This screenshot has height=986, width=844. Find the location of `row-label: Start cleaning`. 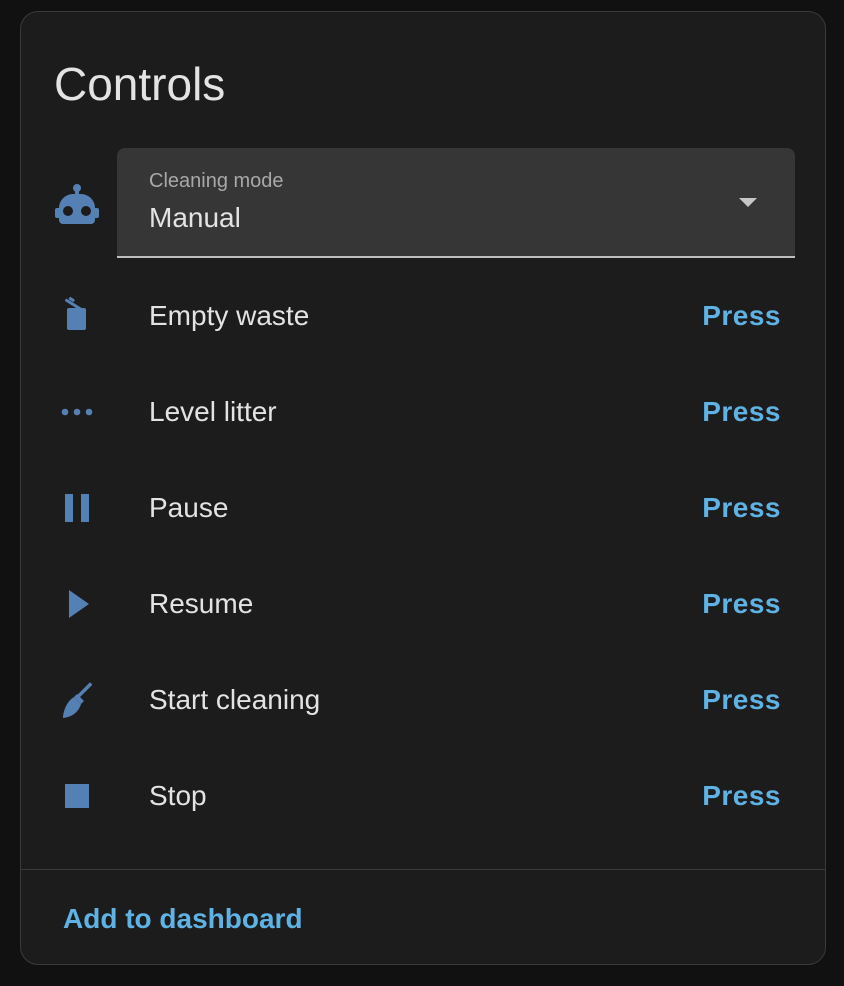

row-label: Start cleaning is located at coordinates (235, 699).